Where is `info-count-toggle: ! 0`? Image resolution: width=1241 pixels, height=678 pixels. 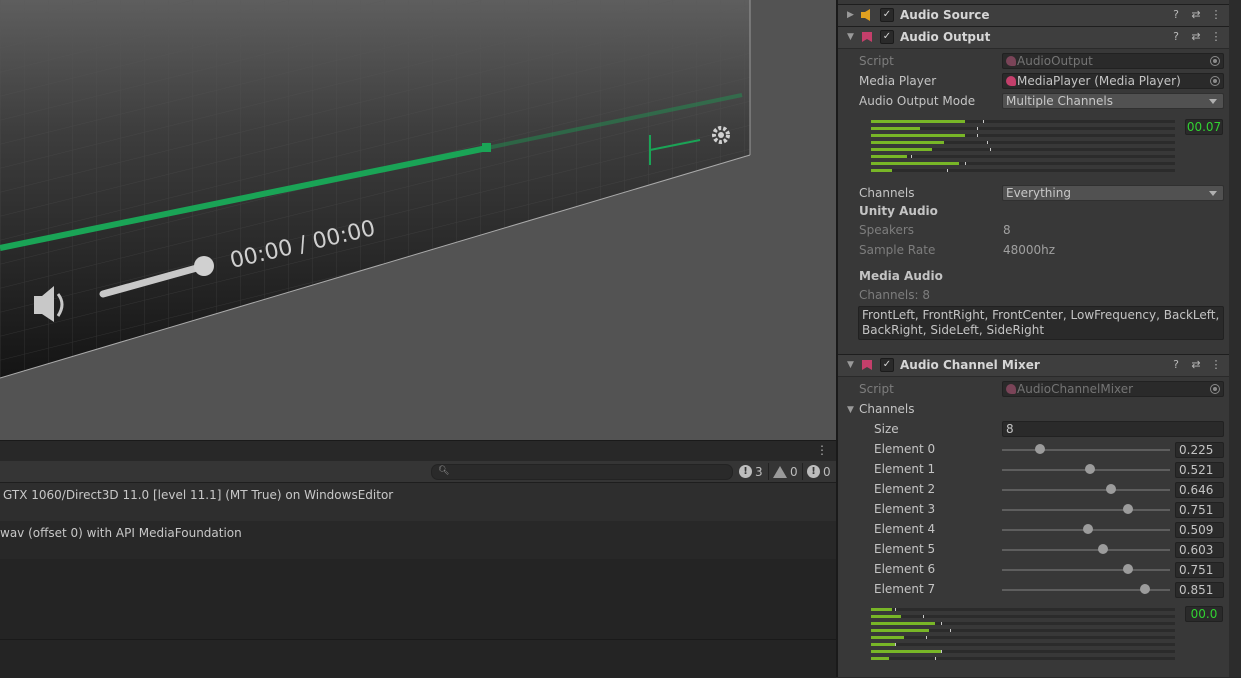 info-count-toggle: ! 0 is located at coordinates (816, 471).